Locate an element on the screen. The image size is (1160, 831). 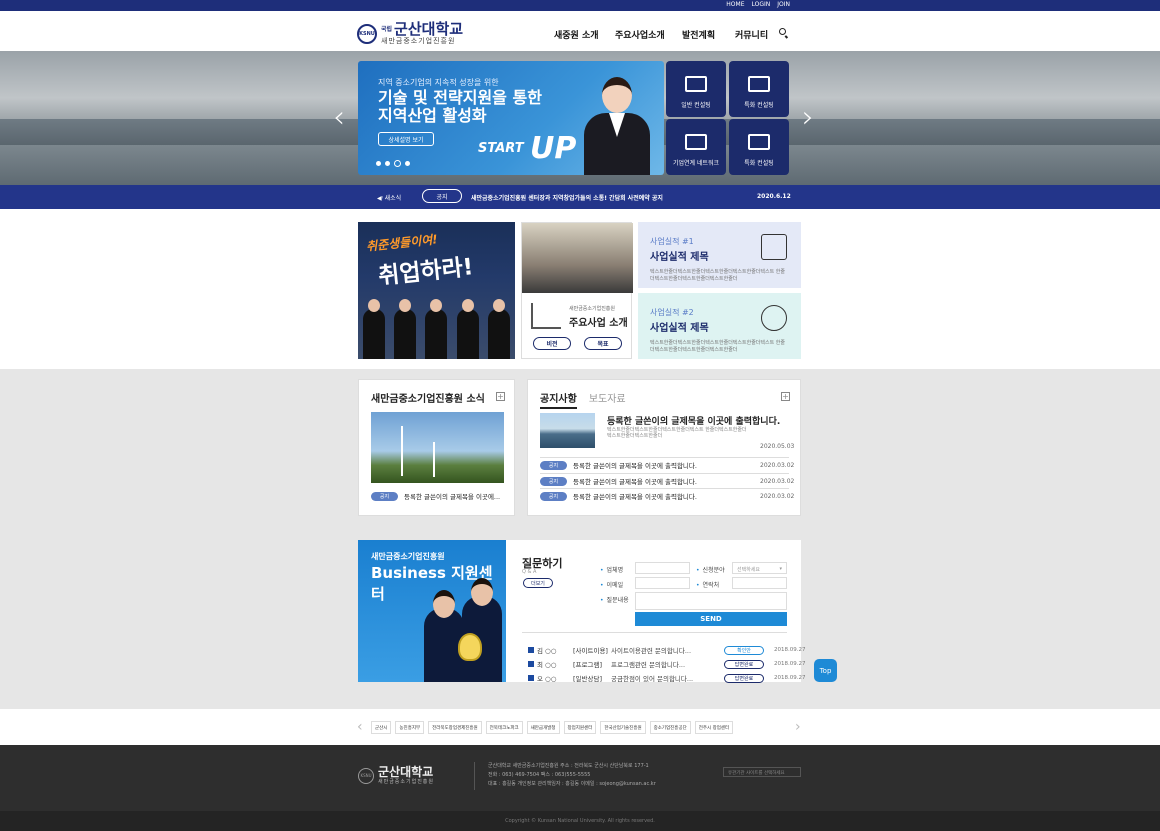
scroll-top-button: Top is located at coordinates (825, 670).